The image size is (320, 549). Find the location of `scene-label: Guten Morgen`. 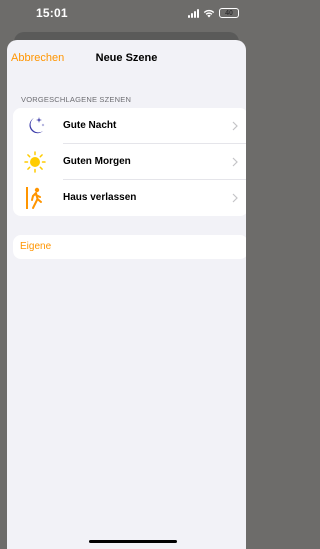

scene-label: Guten Morgen is located at coordinates (97, 161).